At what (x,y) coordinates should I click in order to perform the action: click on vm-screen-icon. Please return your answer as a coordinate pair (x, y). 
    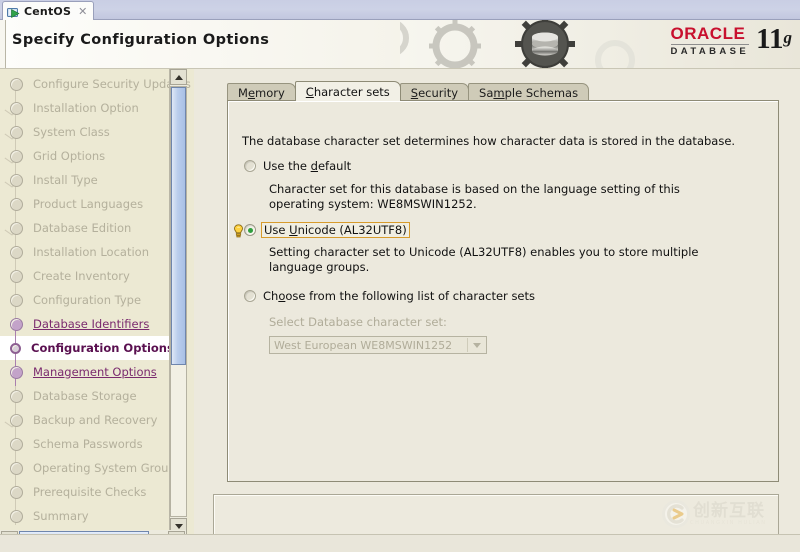
    Looking at the image, I should click on (13, 11).